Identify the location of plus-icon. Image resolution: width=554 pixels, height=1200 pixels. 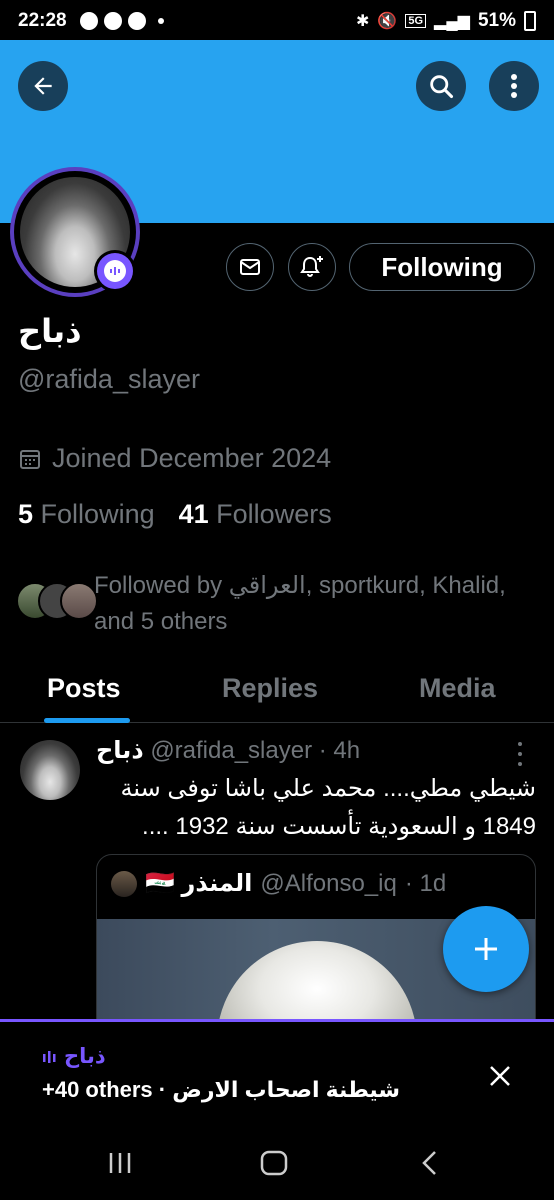
(486, 949).